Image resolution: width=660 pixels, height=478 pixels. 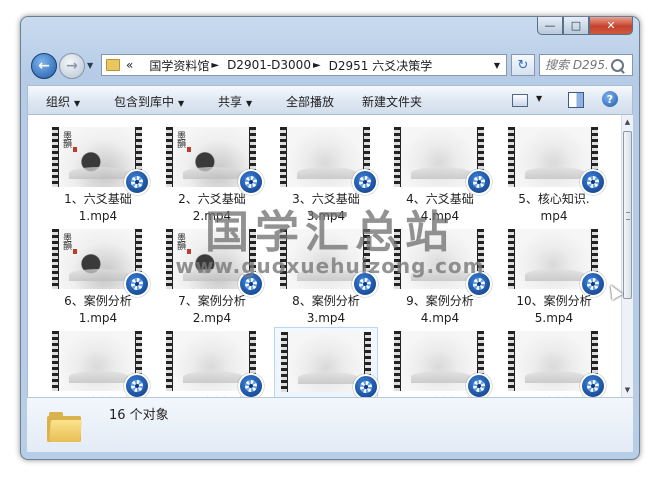 I want to click on preview-pane-icon, so click(x=576, y=100).